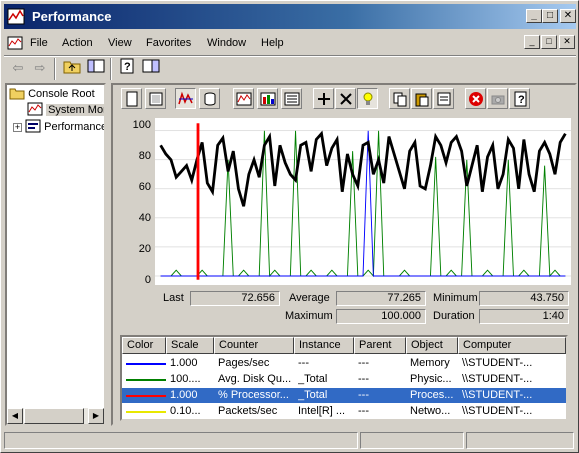  Describe the element at coordinates (291, 98) in the screenshot. I see `view-report-icon` at that location.